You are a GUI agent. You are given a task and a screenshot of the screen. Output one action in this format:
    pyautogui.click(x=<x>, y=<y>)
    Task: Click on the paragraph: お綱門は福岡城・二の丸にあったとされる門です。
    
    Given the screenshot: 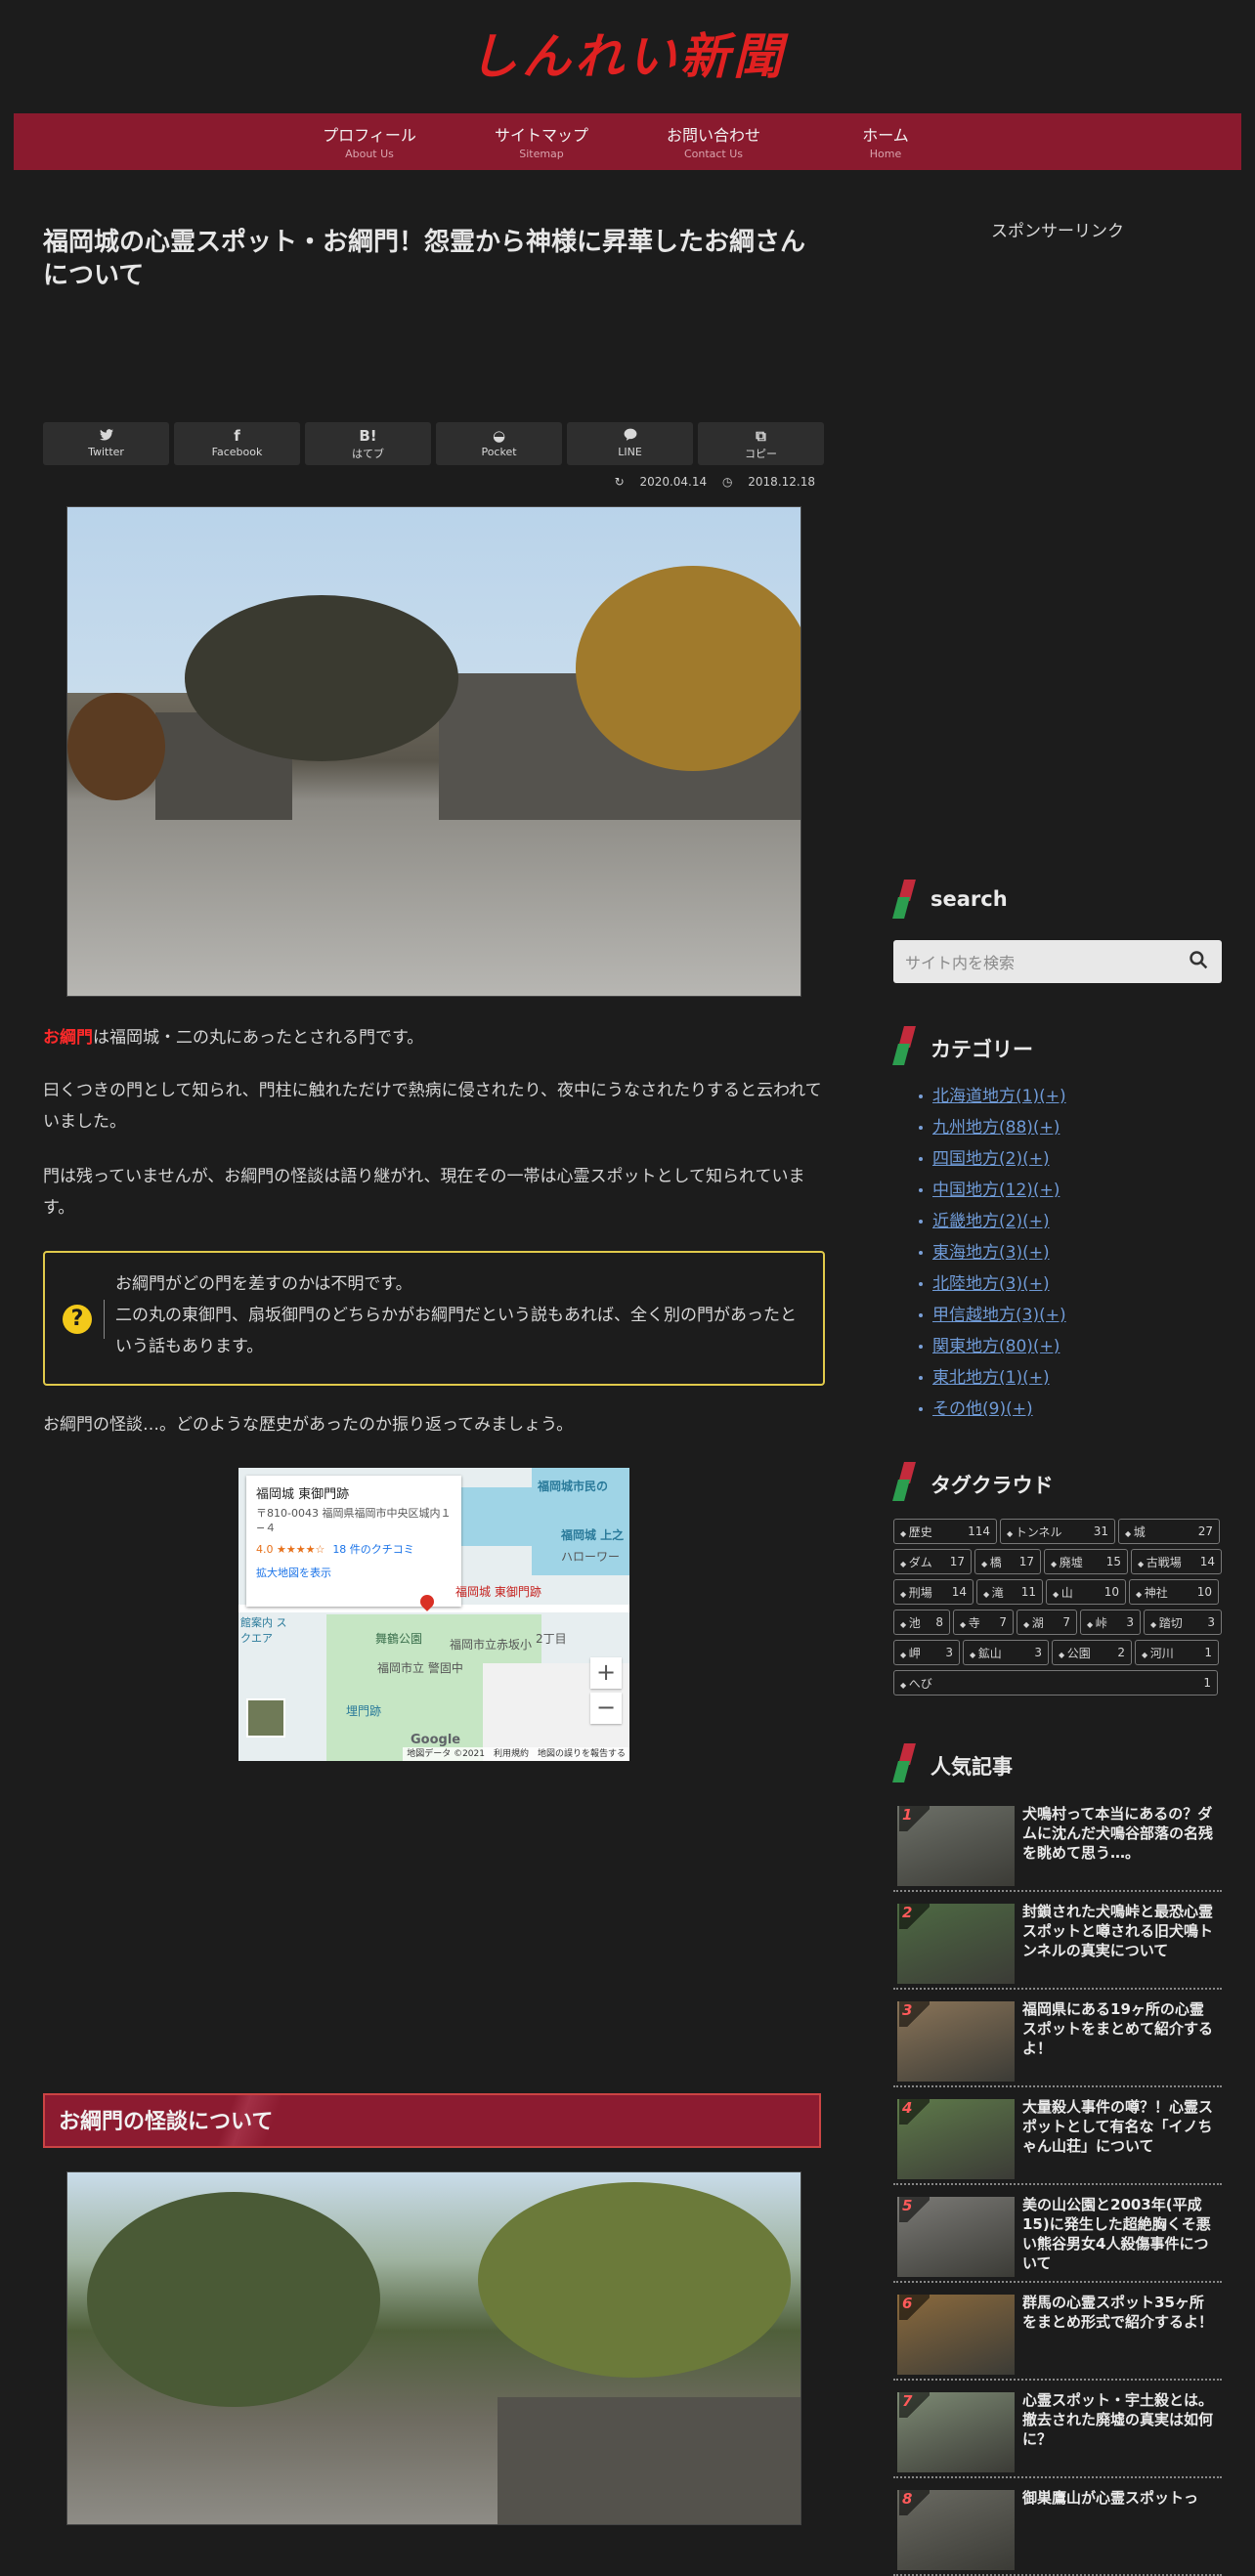 What is the action you would take?
    pyautogui.click(x=434, y=1037)
    